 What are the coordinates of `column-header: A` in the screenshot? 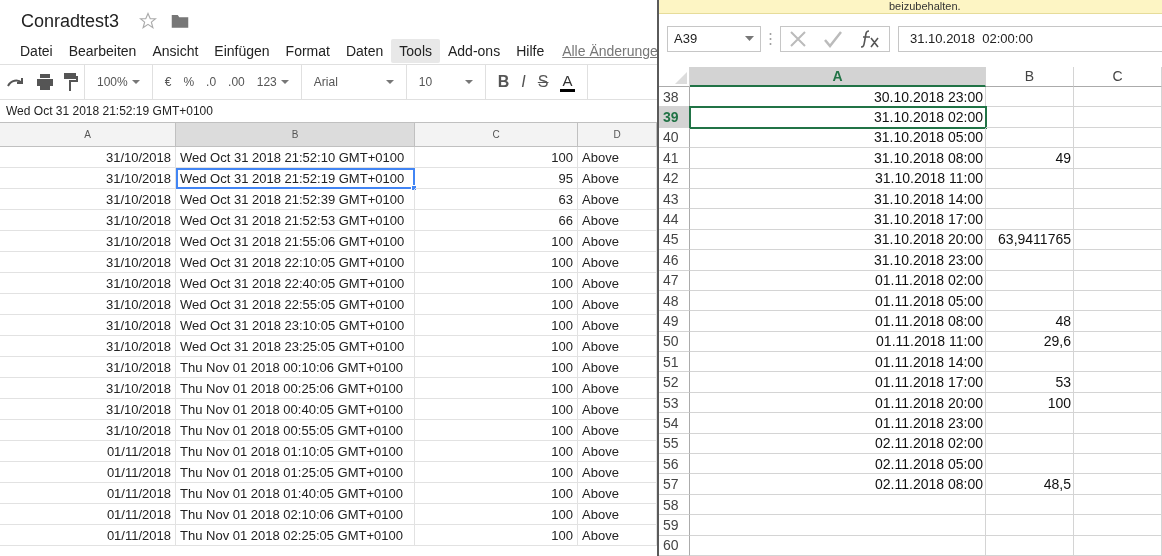 It's located at (838, 76).